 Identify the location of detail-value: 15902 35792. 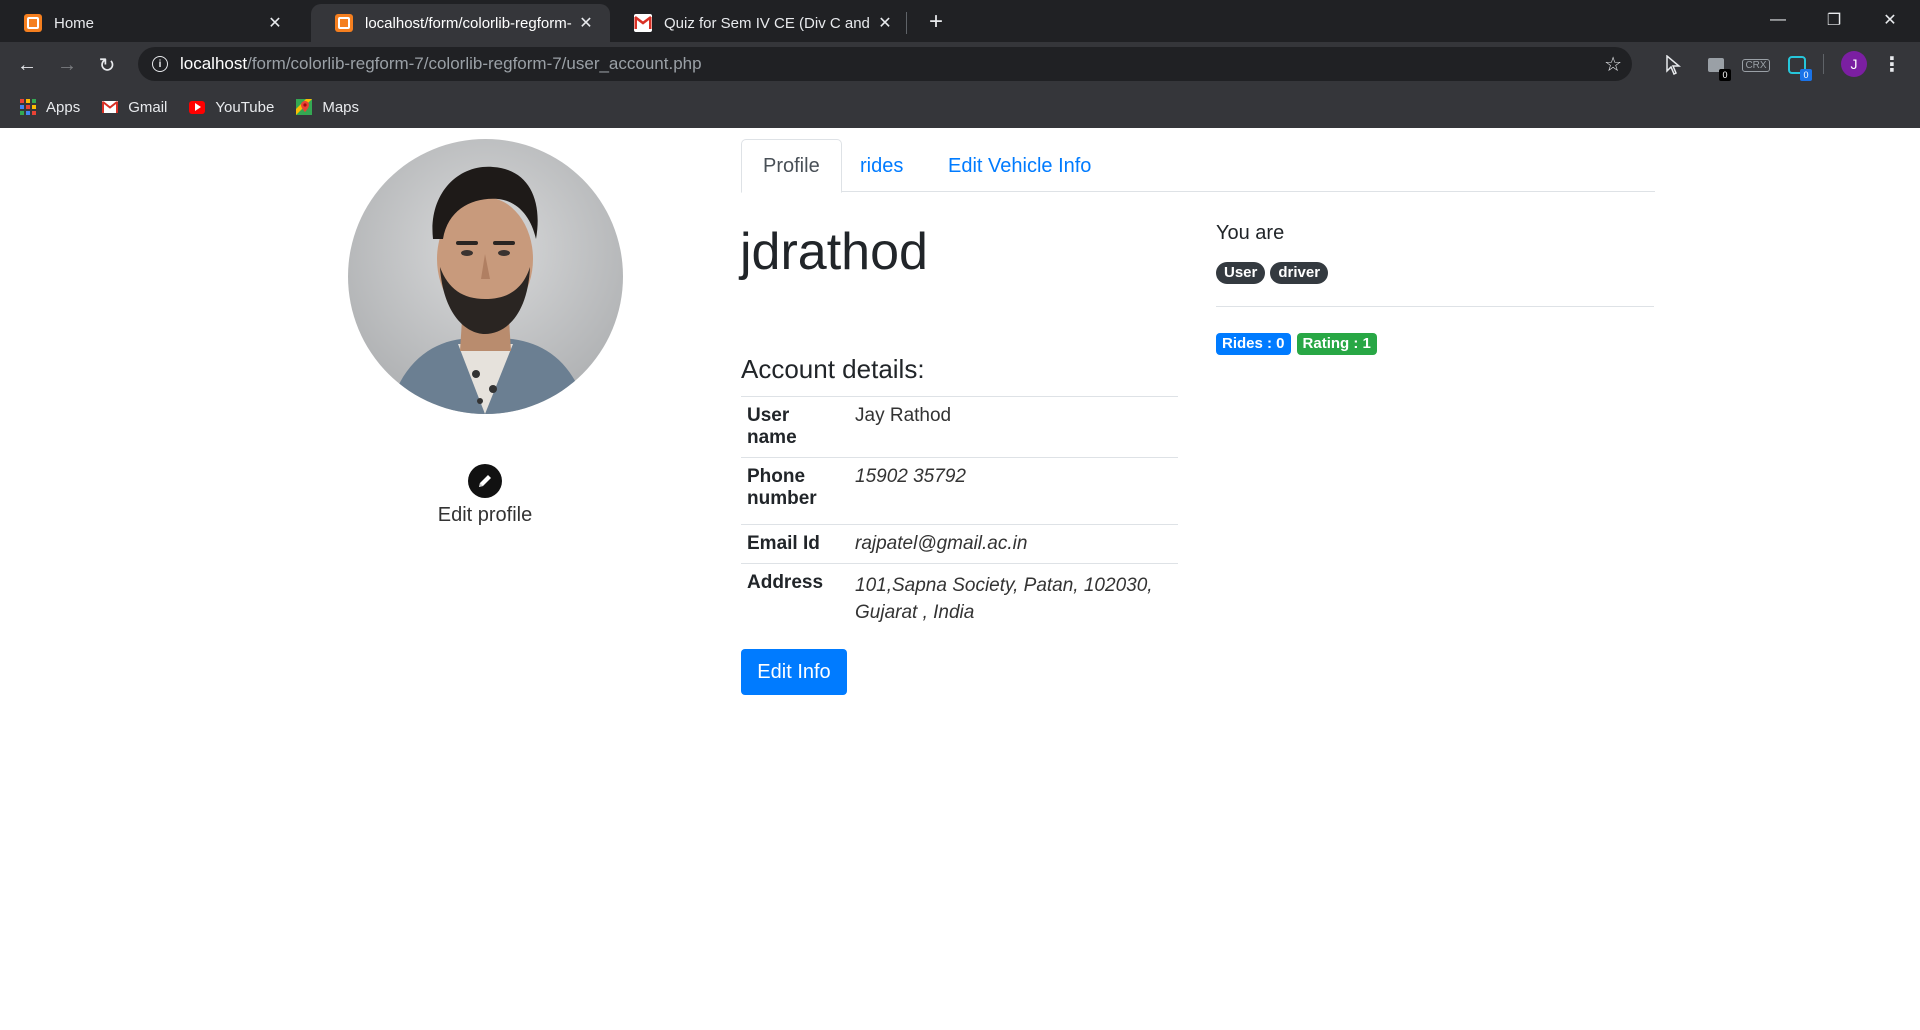
(1013, 491).